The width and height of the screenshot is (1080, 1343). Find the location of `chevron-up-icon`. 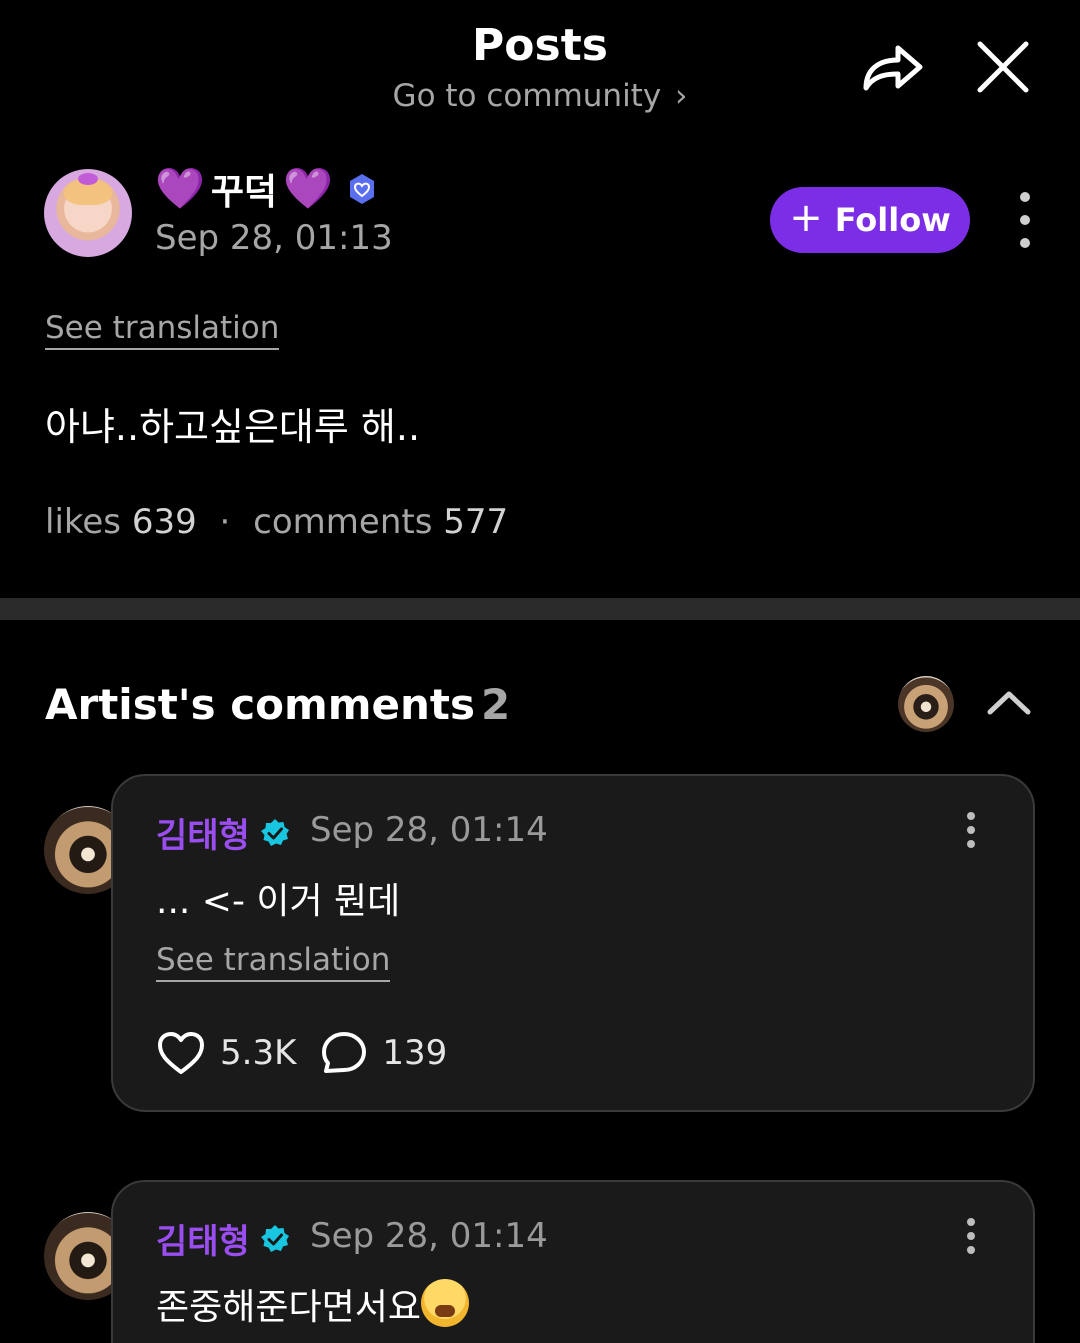

chevron-up-icon is located at coordinates (1009, 703).